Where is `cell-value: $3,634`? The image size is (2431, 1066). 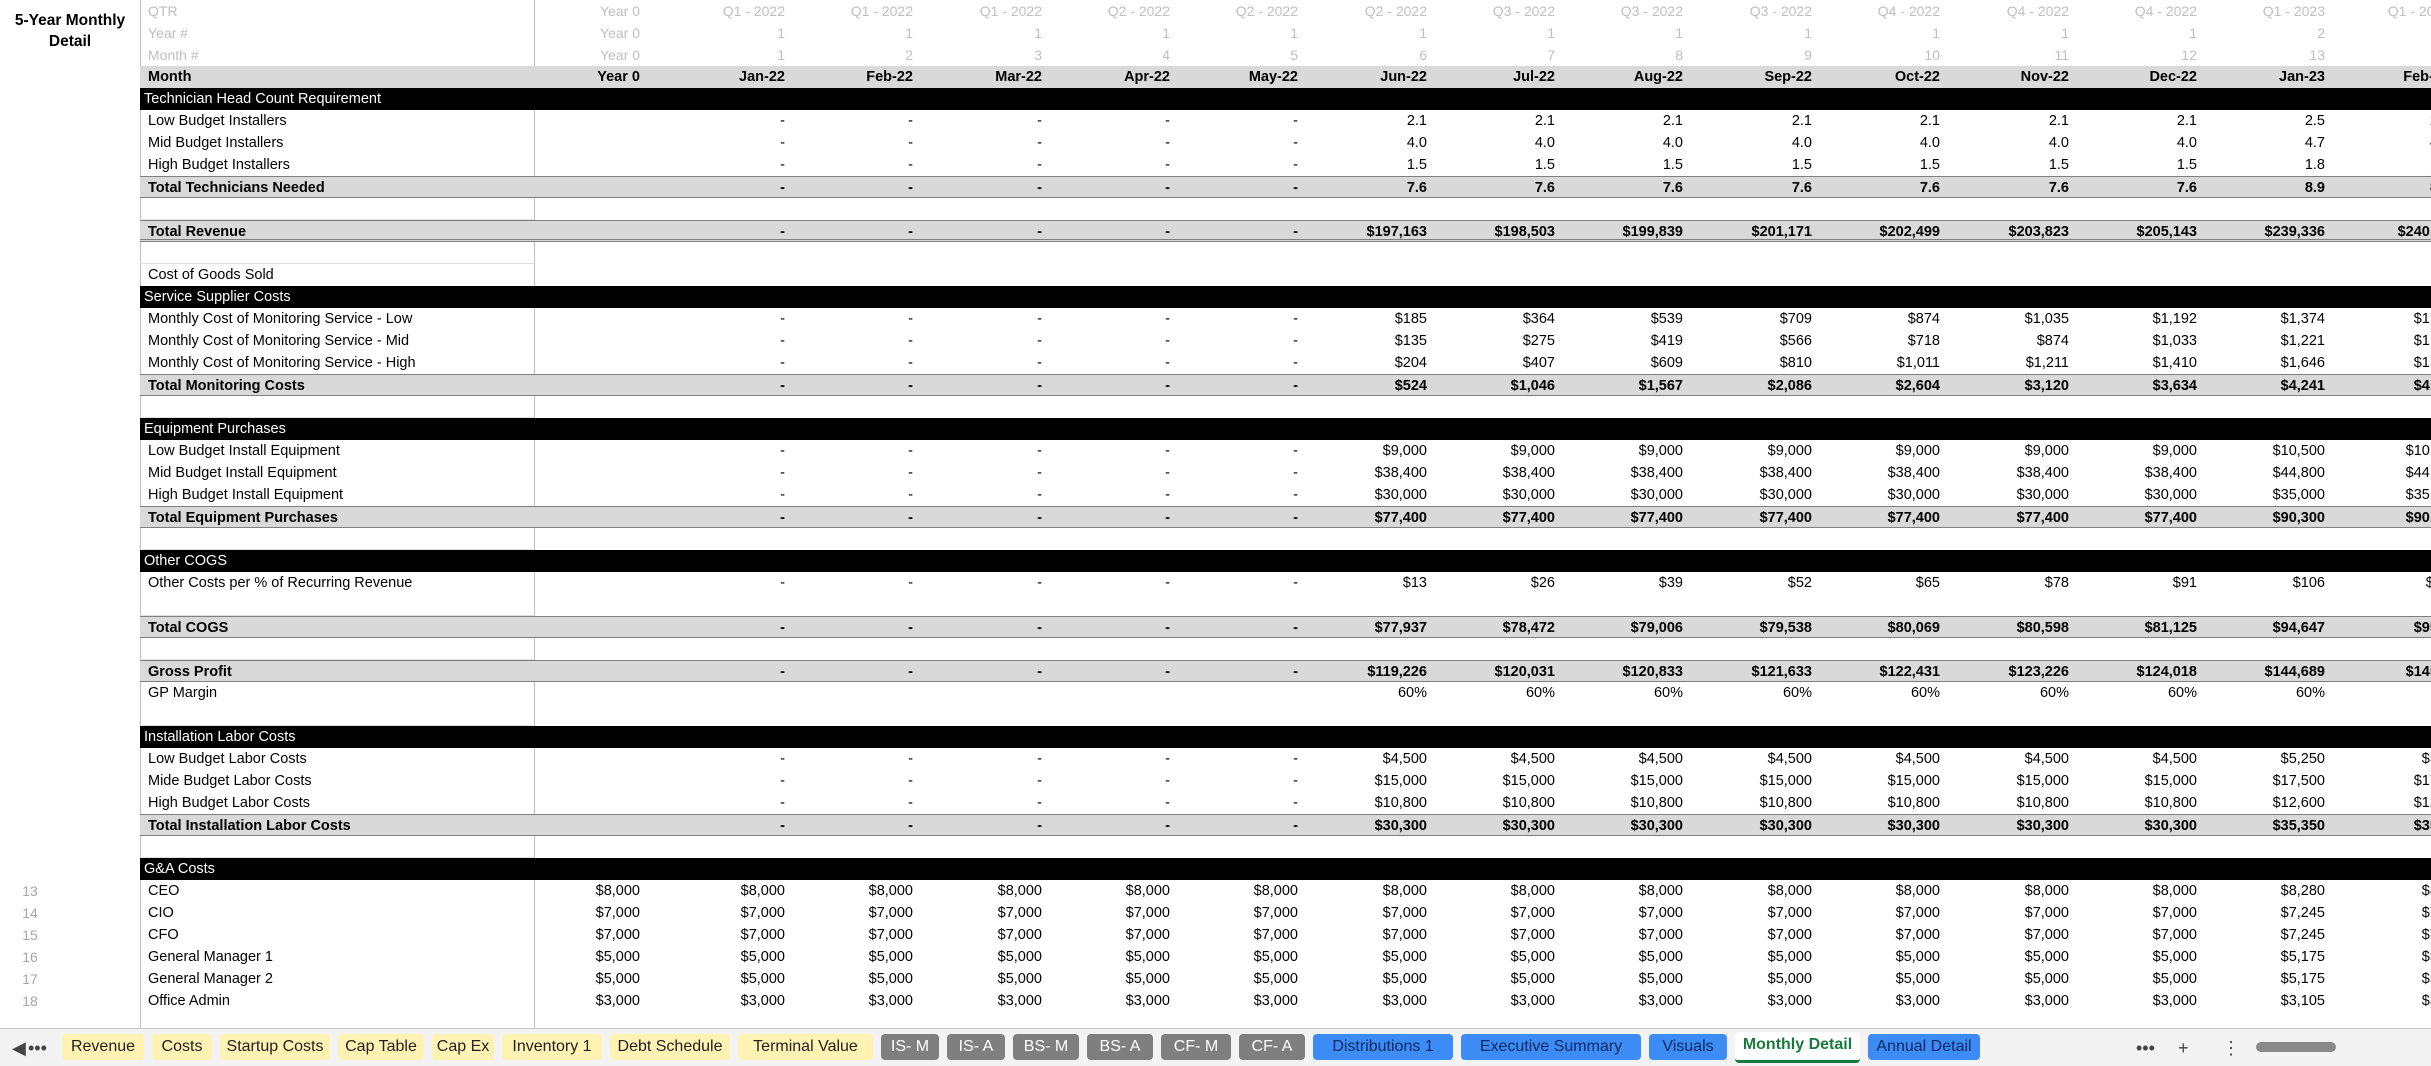
cell-value: $3,634 is located at coordinates (2138, 386).